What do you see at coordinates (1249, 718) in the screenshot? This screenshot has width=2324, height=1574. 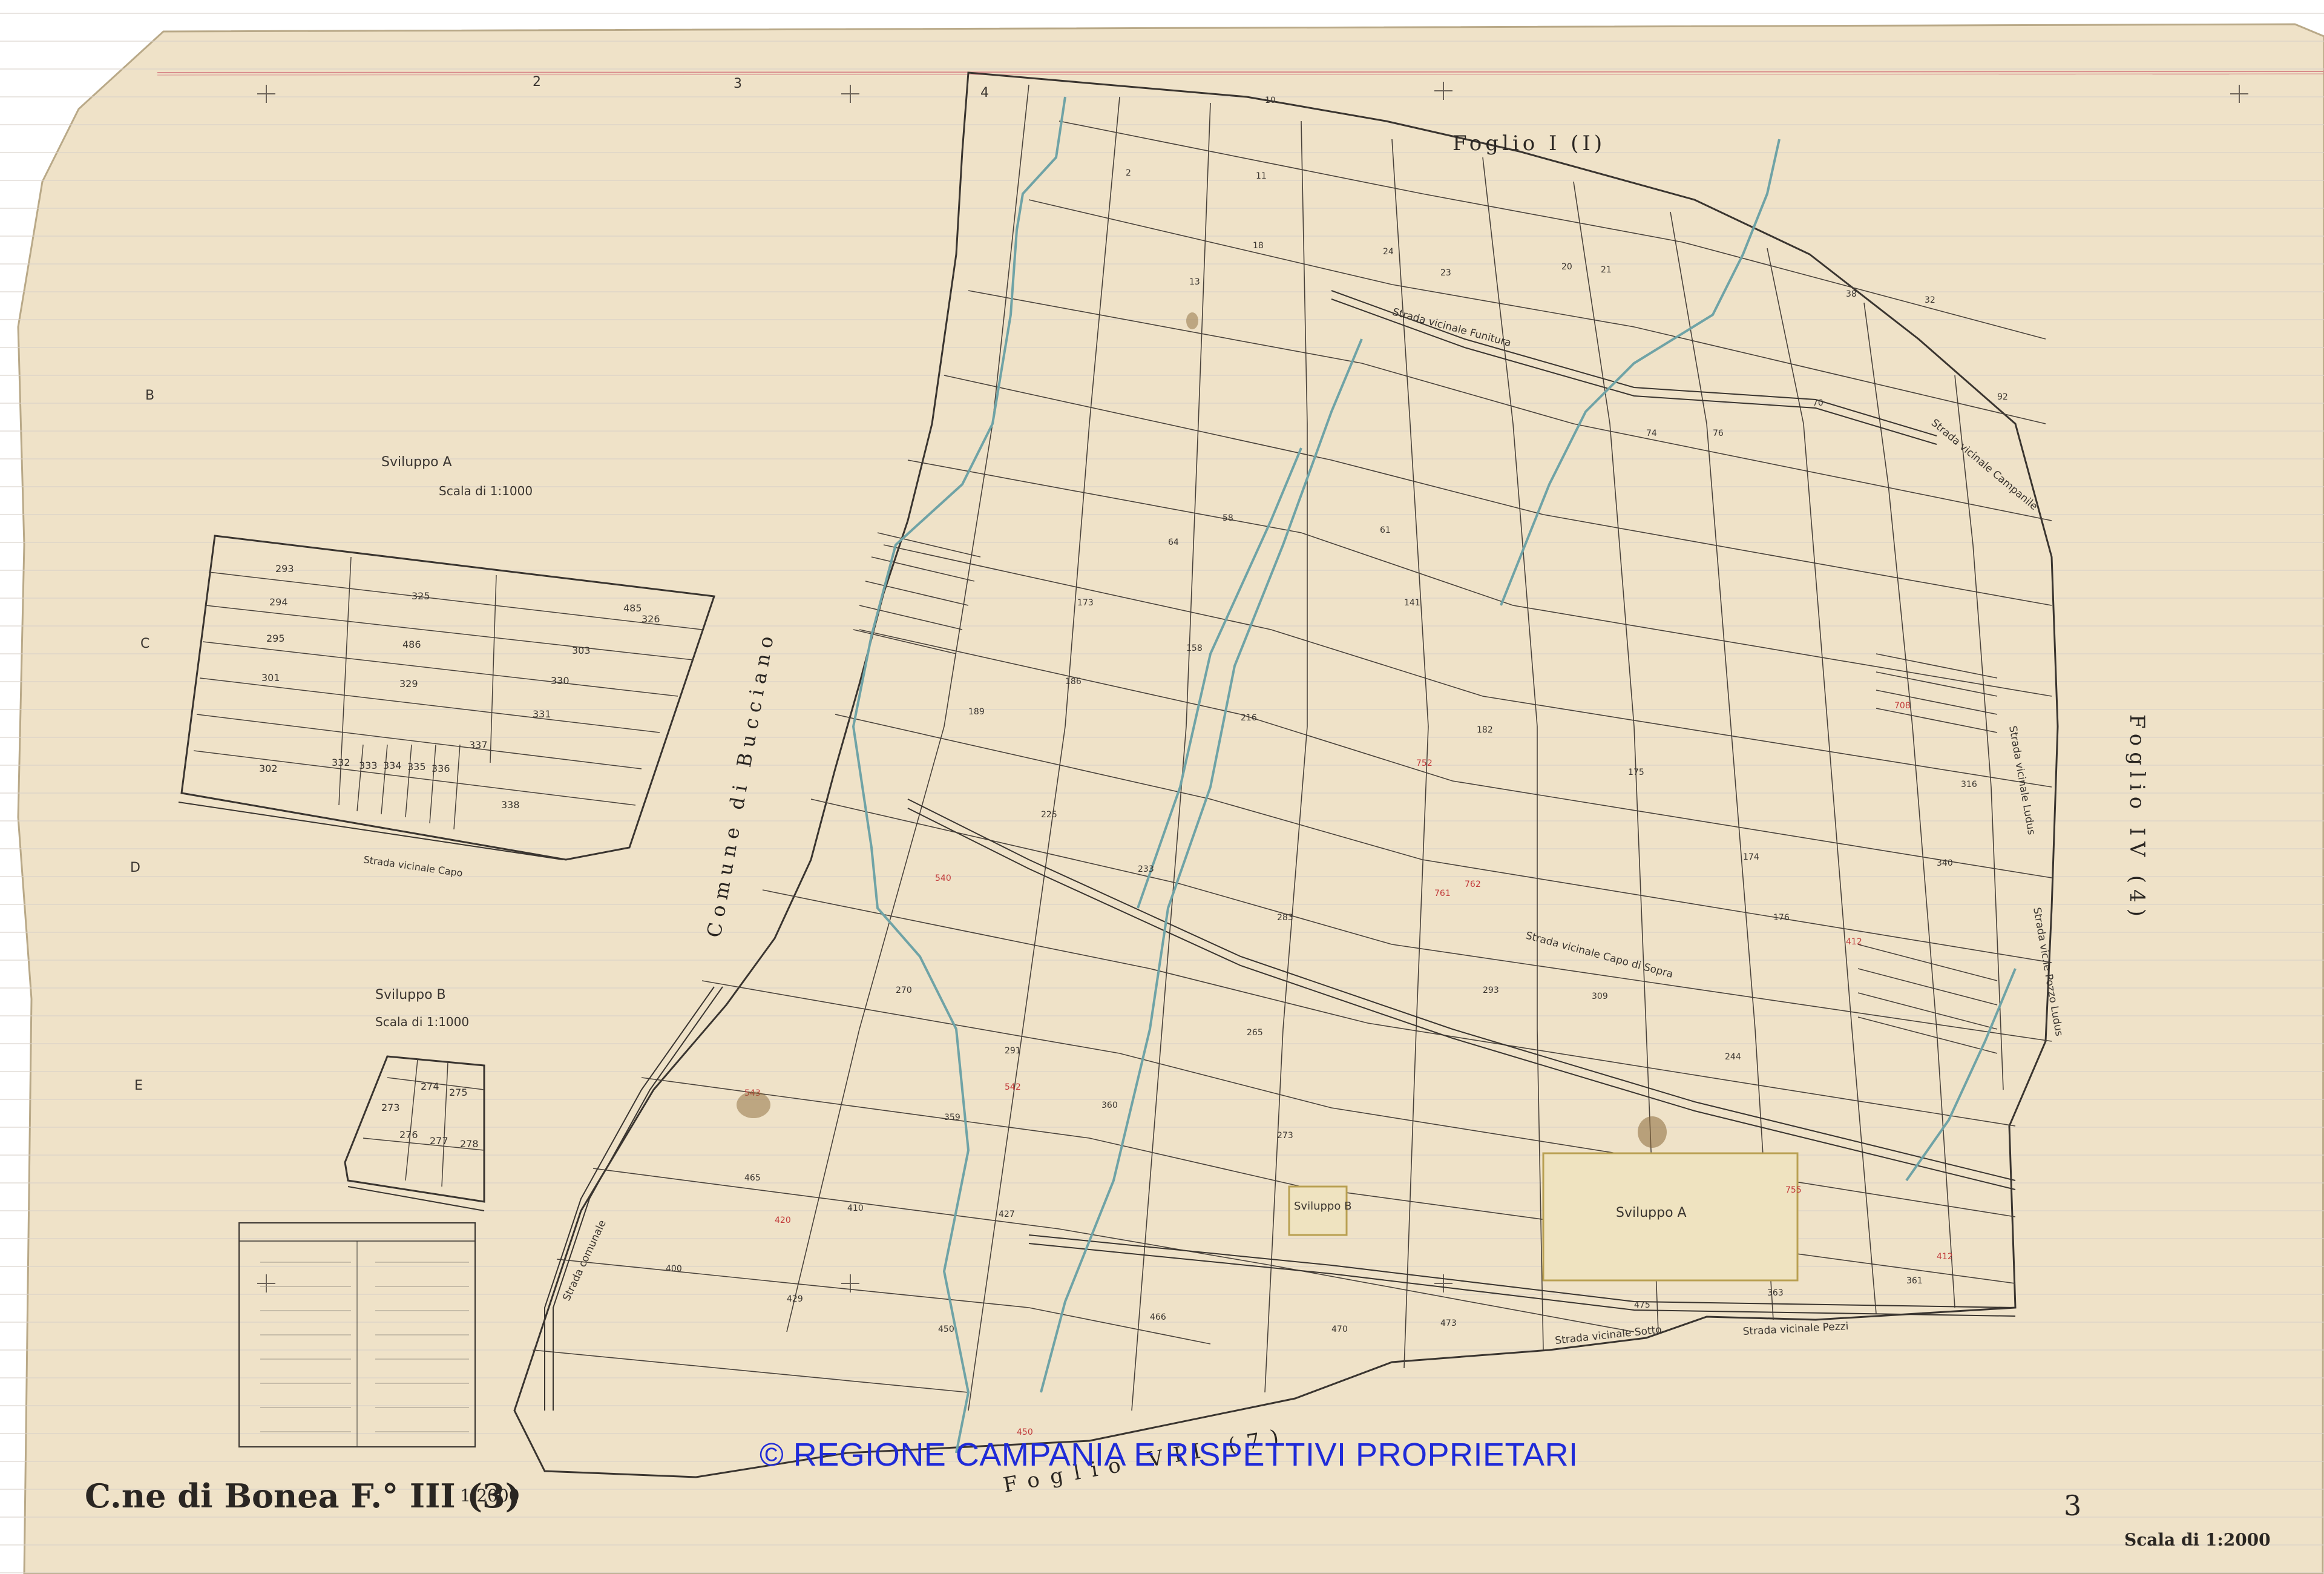 I see `svg-text: 216` at bounding box center [1249, 718].